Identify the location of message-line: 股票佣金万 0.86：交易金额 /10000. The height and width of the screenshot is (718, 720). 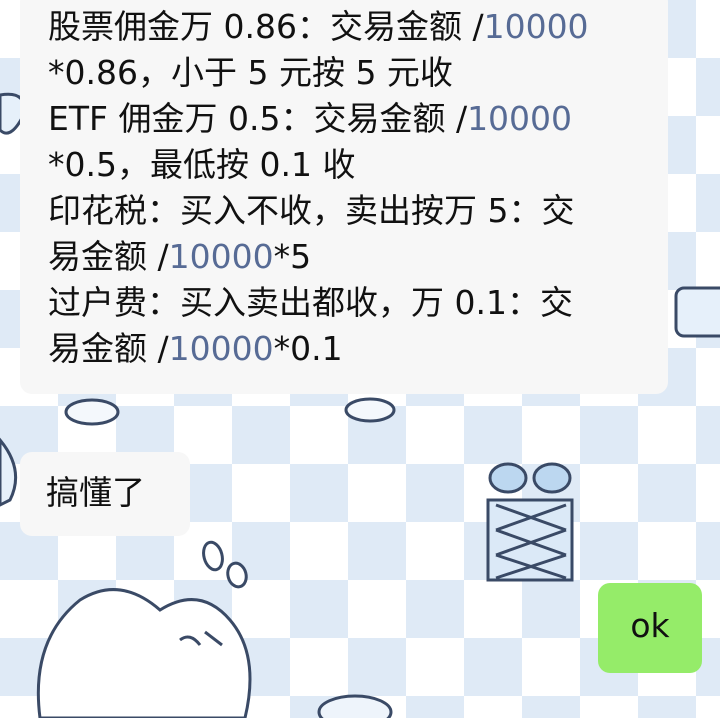
(344, 27).